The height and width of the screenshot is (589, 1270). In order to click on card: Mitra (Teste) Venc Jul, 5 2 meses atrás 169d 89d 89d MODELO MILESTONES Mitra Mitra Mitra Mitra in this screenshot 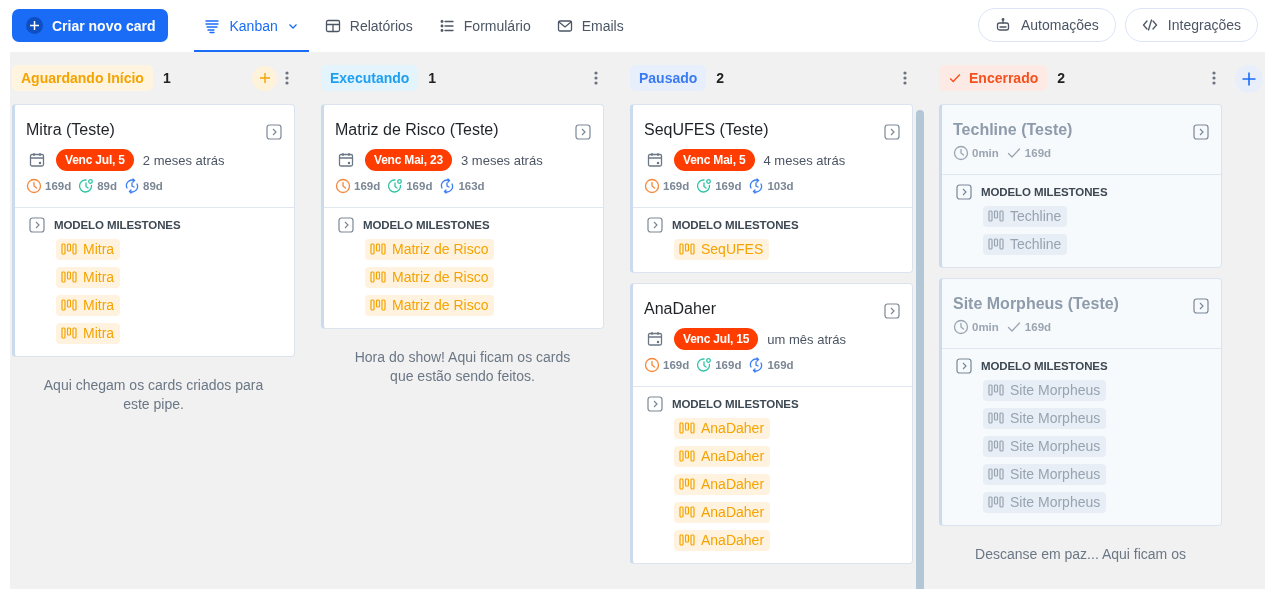, I will do `click(153, 230)`.